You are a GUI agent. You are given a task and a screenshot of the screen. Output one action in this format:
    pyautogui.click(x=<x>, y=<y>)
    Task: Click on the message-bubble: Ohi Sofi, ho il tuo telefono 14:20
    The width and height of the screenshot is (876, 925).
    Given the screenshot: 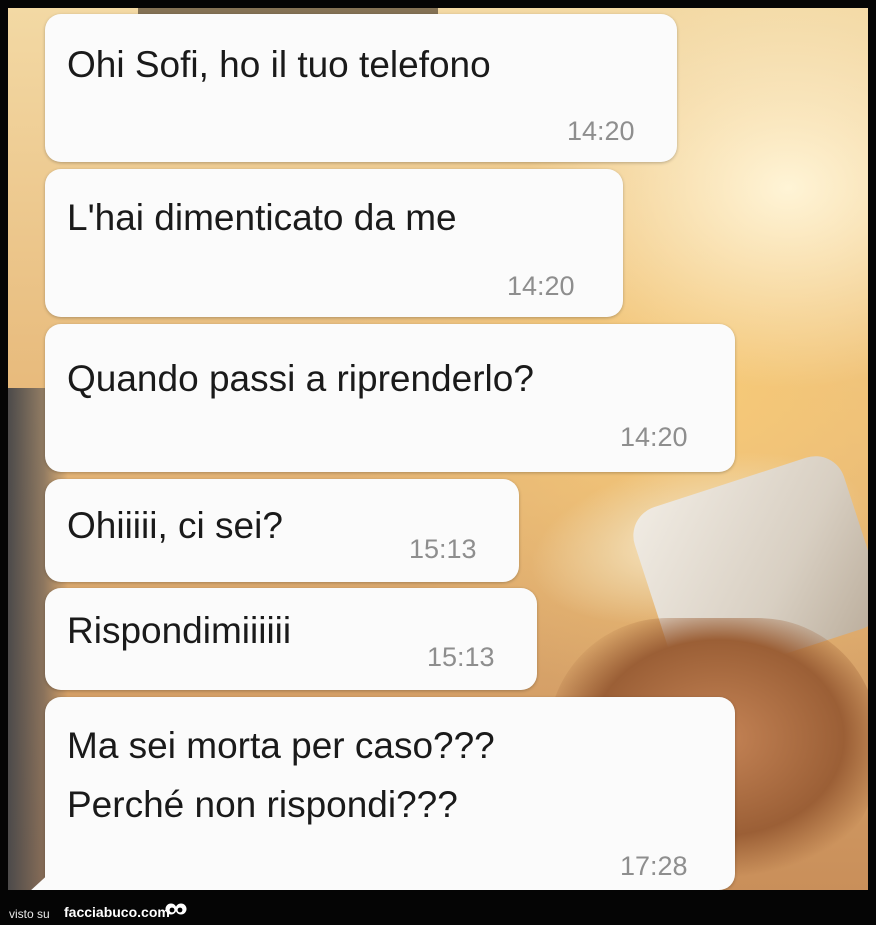 What is the action you would take?
    pyautogui.click(x=361, y=88)
    